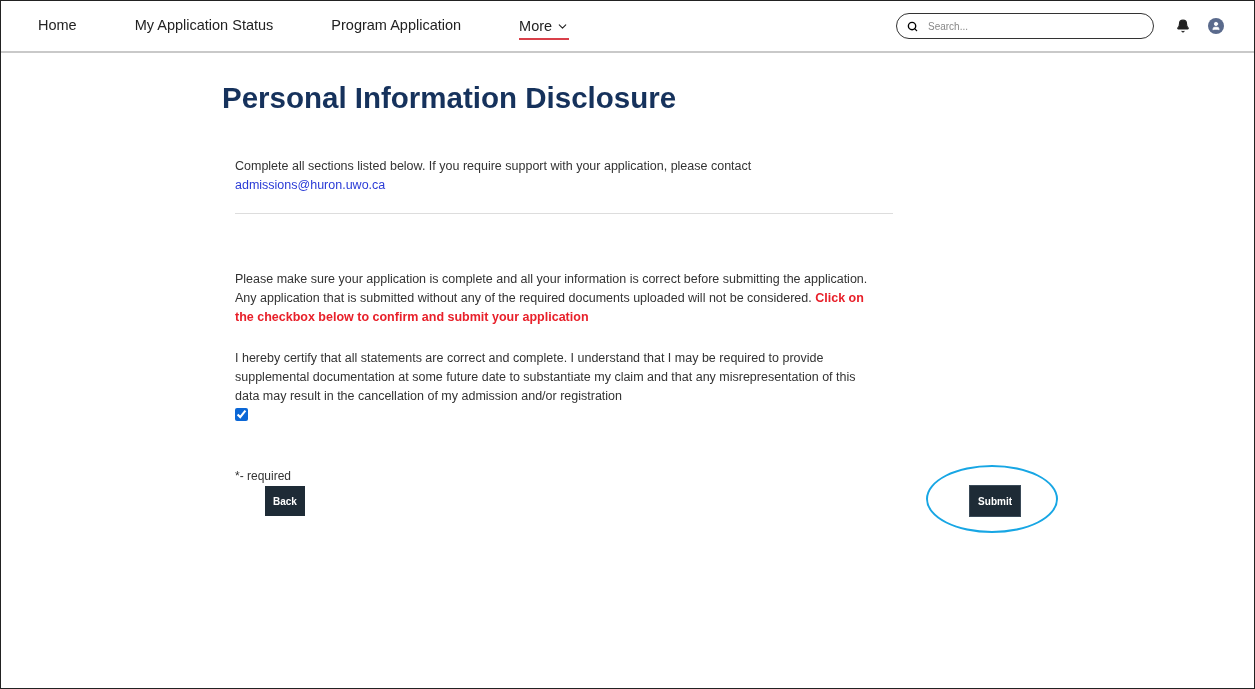 The image size is (1255, 689). What do you see at coordinates (450, 98) in the screenshot?
I see `page-title: Personal Information Disclosure` at bounding box center [450, 98].